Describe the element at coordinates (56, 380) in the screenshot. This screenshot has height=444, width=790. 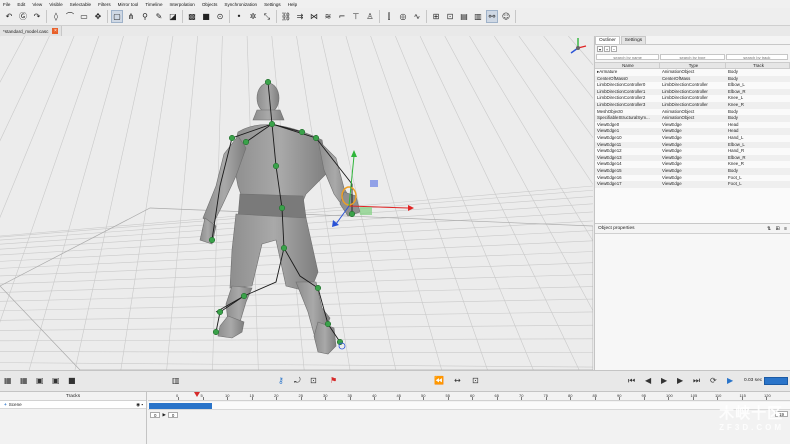
I see `paste-icon: ▣` at that location.